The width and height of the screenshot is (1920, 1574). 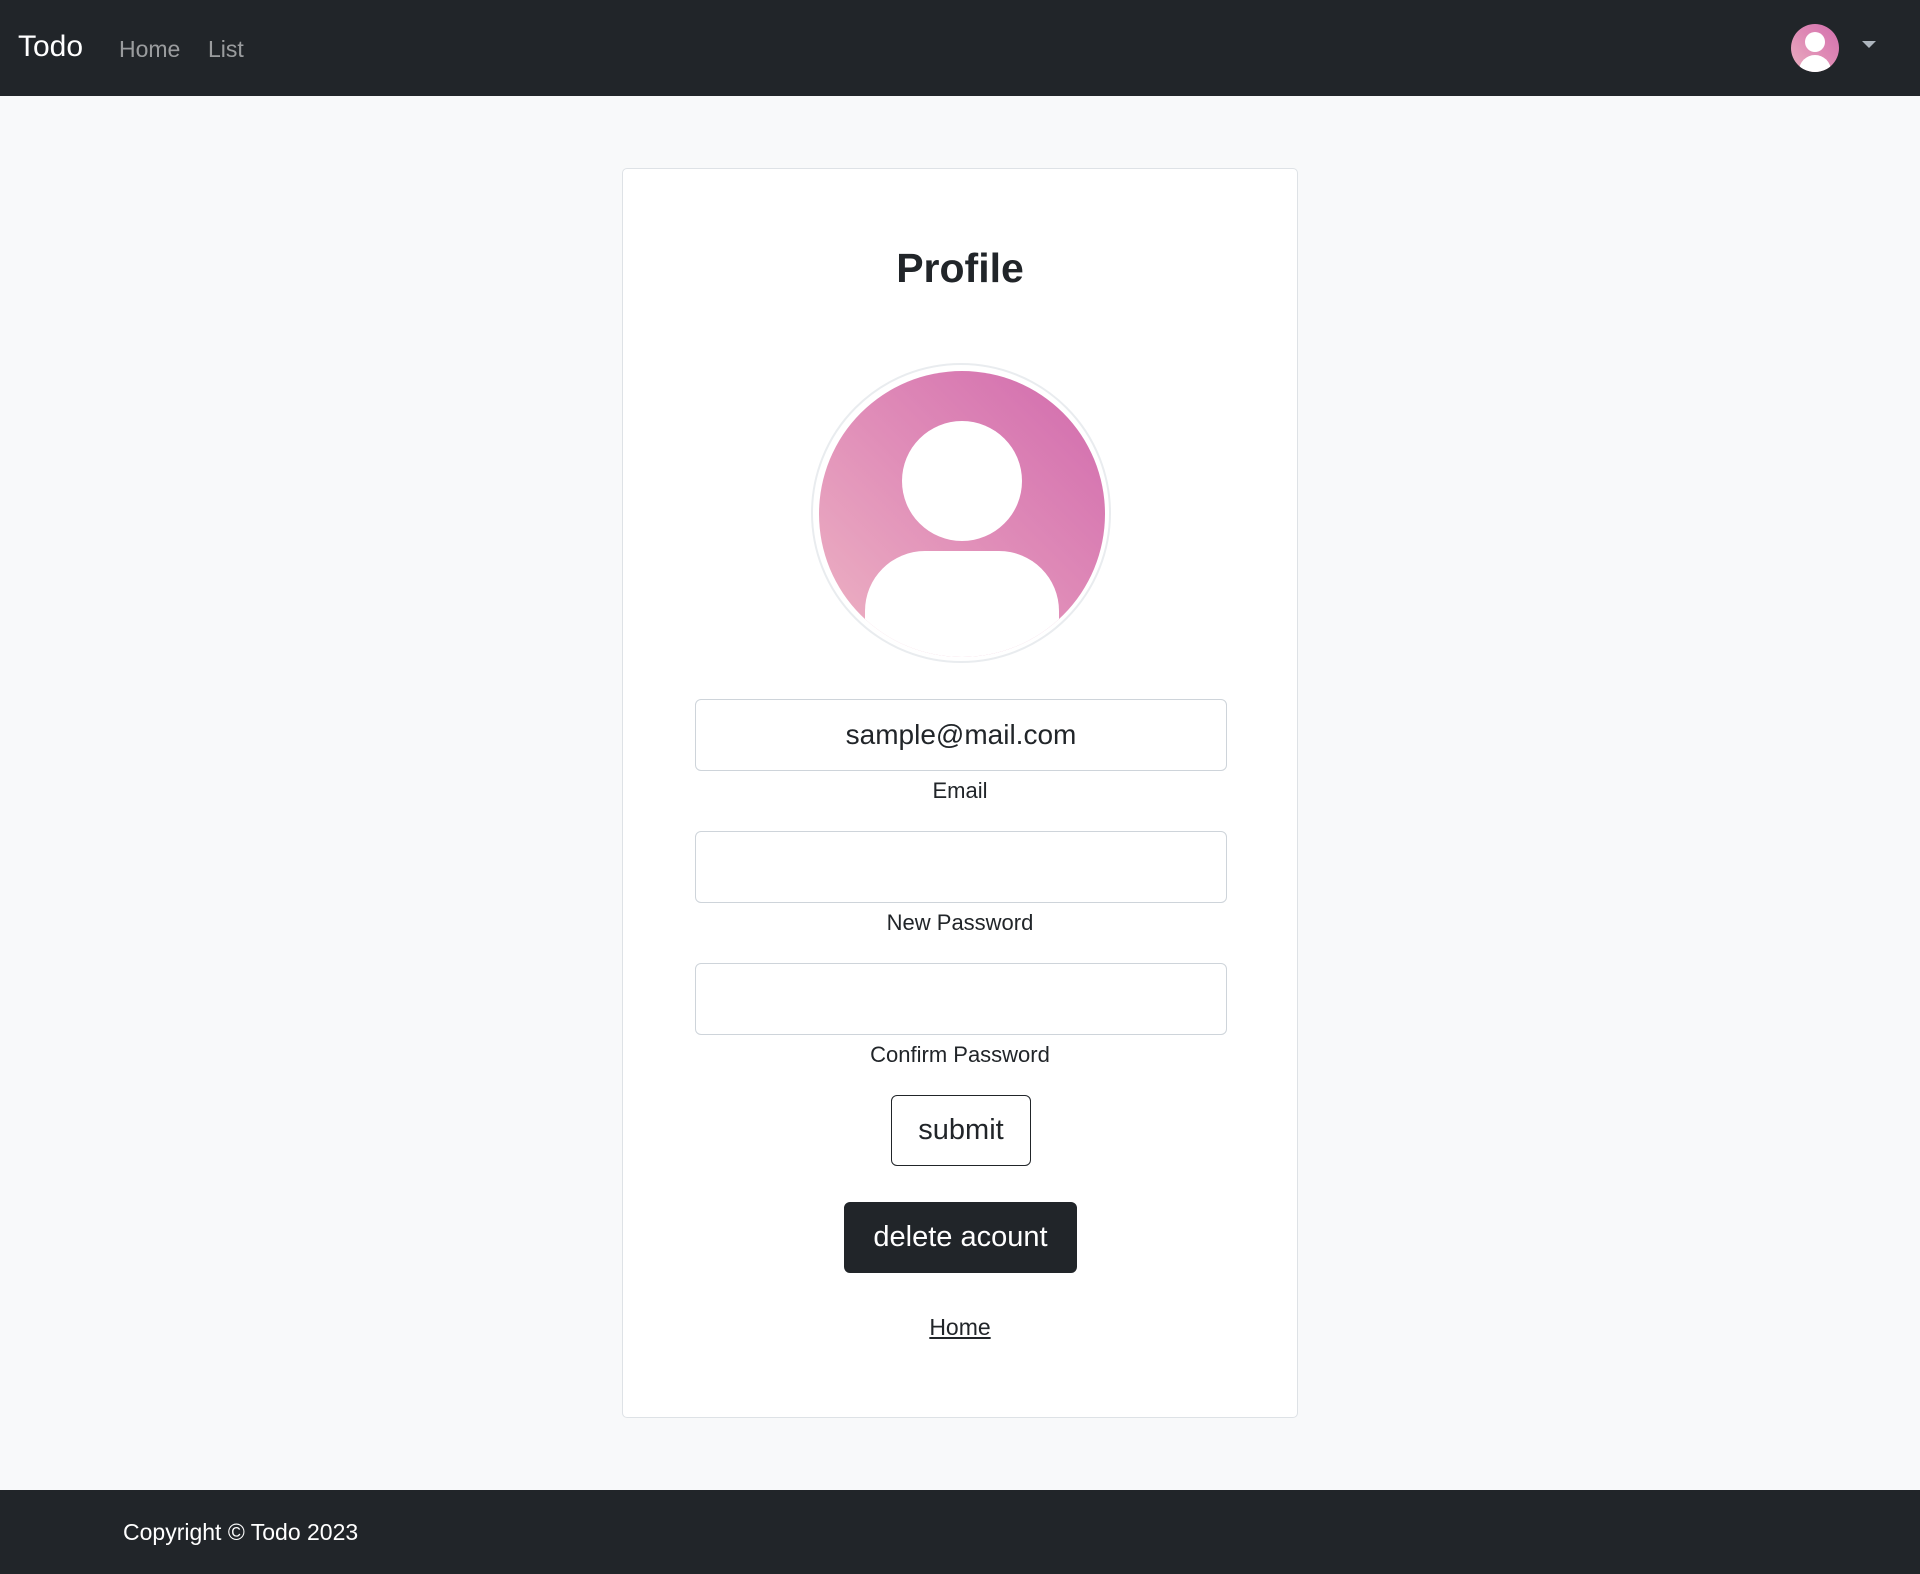 I want to click on nav-link-list: List, so click(x=226, y=49).